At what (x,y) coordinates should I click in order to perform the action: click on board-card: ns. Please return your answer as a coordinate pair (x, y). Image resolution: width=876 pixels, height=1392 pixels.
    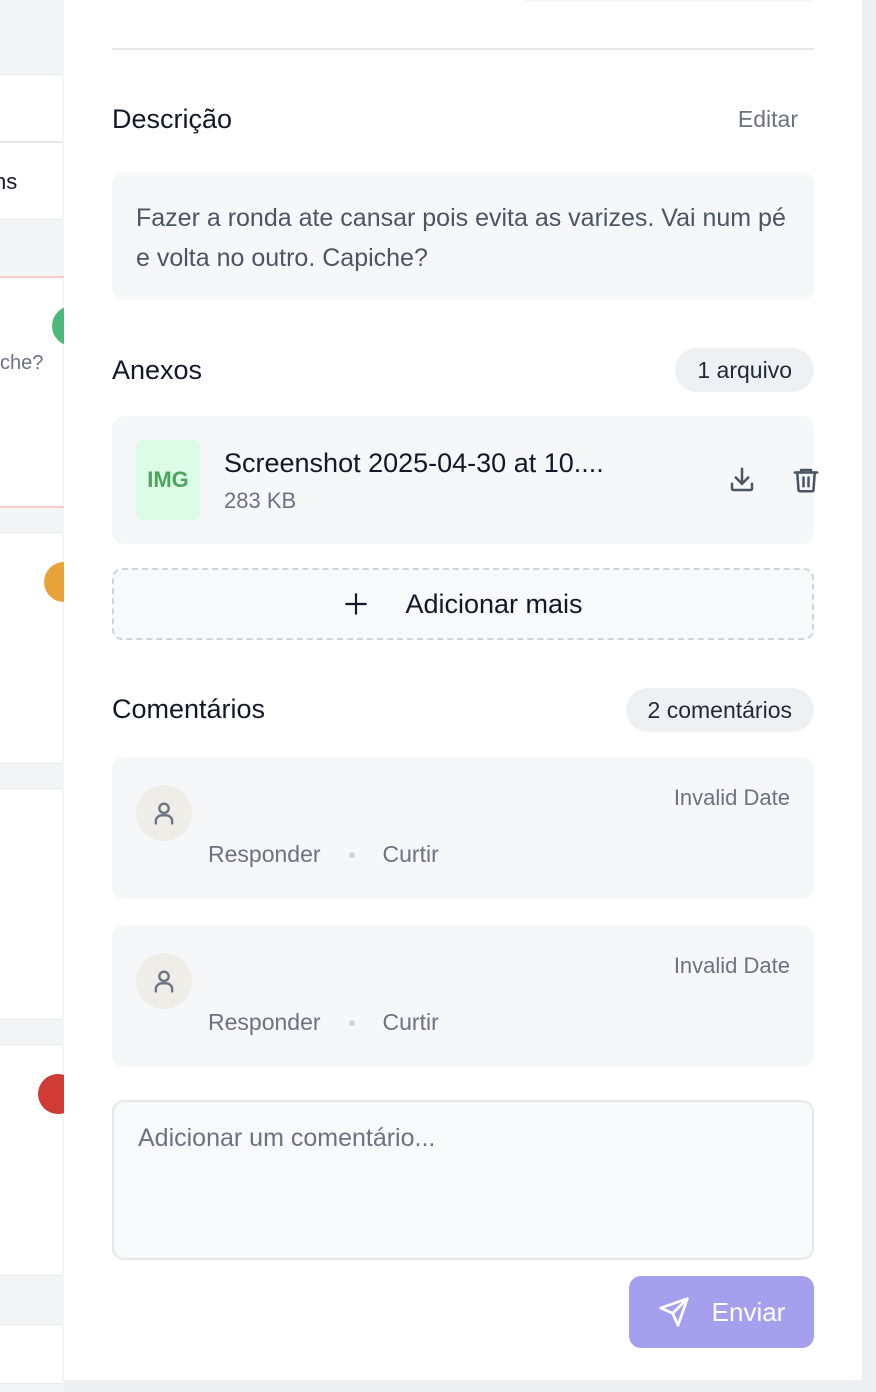
    Looking at the image, I should click on (31, 181).